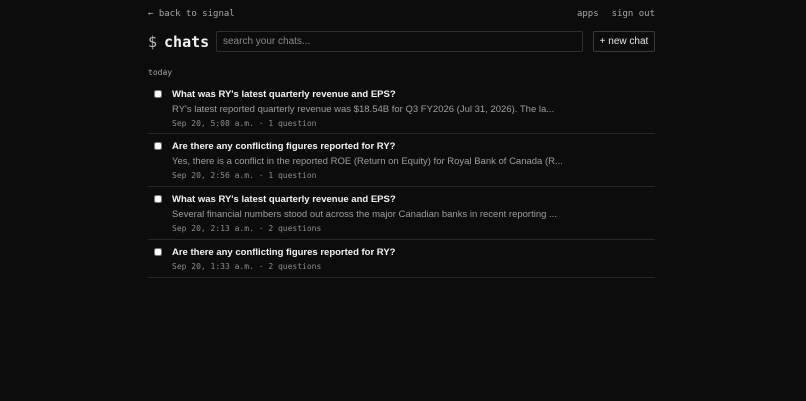 The image size is (806, 401). What do you see at coordinates (247, 266) in the screenshot?
I see `chat-meta: Sep 20, 1:33 a.m. · 2 questions` at bounding box center [247, 266].